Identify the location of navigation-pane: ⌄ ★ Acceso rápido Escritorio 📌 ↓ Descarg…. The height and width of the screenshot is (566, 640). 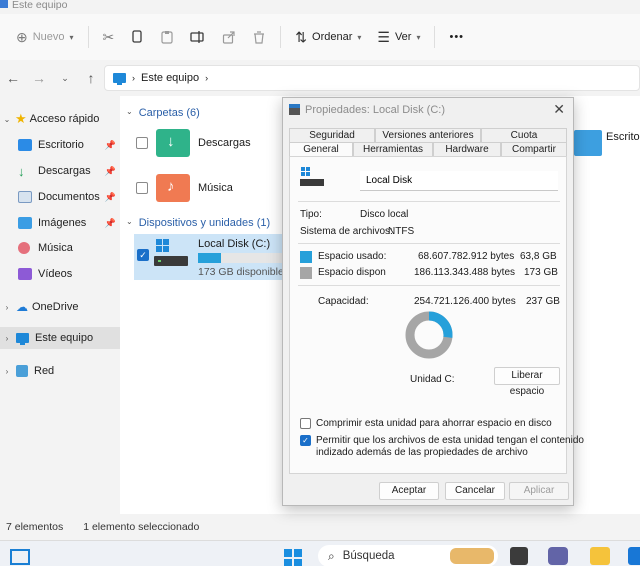
(60, 305).